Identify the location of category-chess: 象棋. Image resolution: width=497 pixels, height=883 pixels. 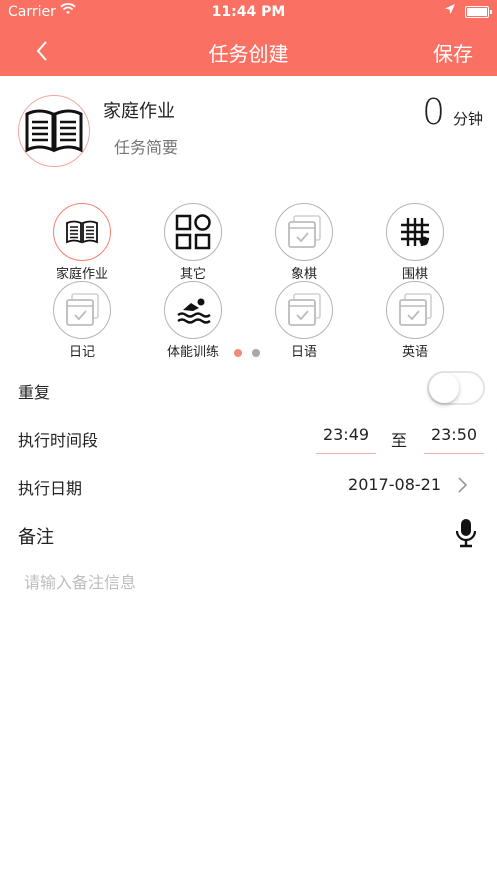
(304, 242).